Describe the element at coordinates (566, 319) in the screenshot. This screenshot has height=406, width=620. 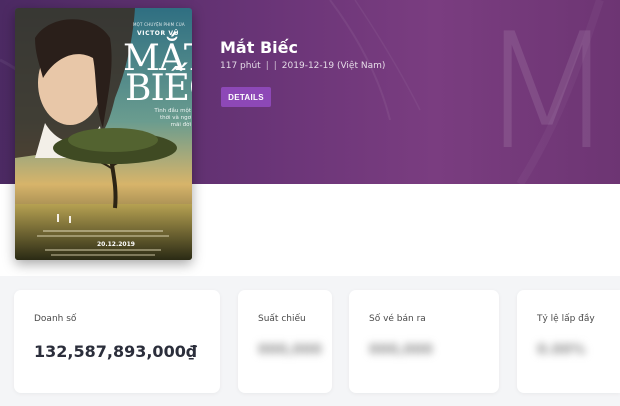
I see `stat-label: Tỷ lệ lấp đầy` at that location.